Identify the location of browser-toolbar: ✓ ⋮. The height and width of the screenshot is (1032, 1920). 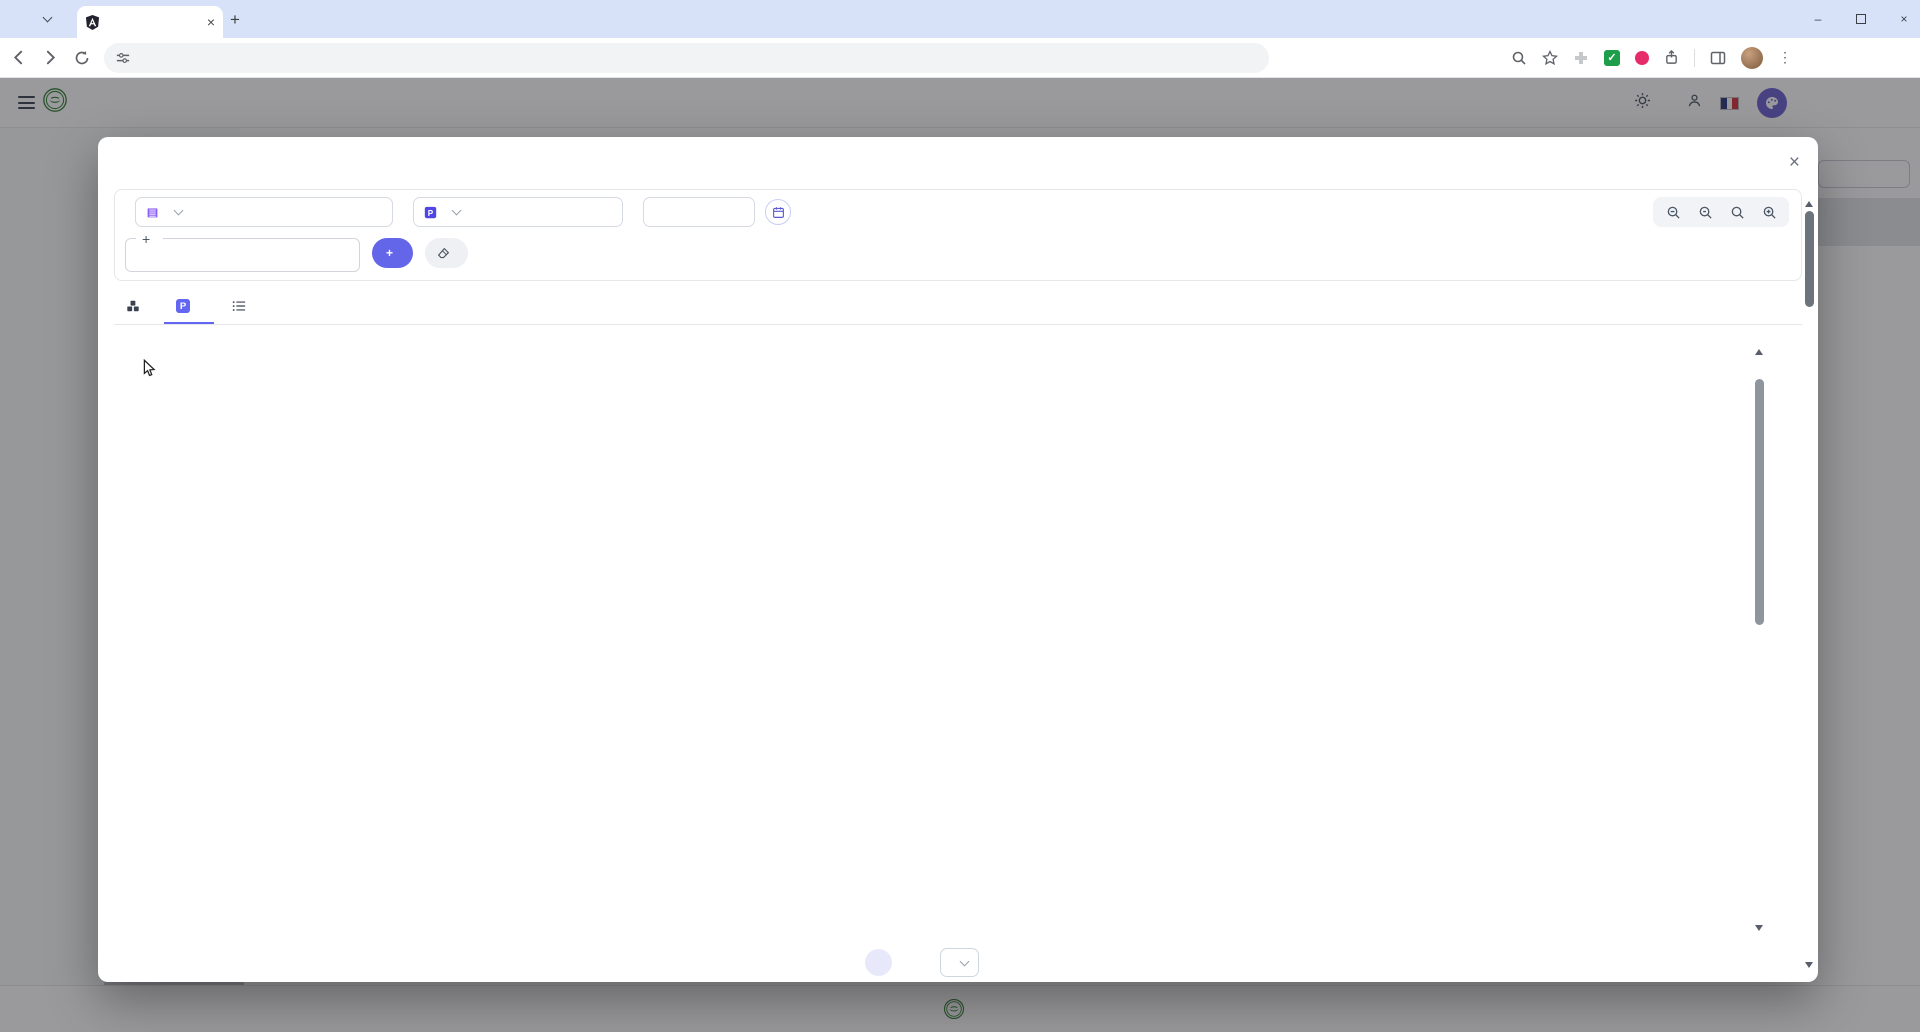
(960, 58).